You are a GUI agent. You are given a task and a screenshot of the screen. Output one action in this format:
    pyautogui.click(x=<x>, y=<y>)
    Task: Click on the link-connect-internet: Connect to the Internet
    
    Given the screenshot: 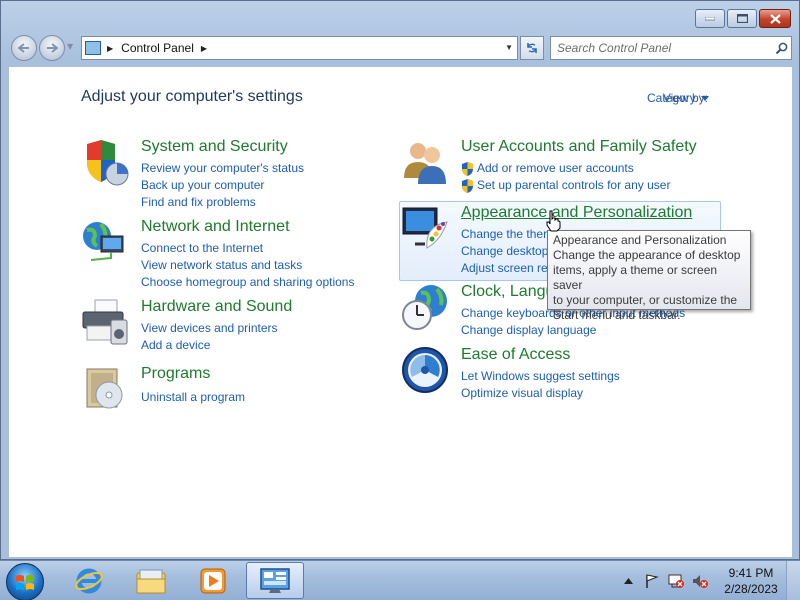 What is the action you would take?
    pyautogui.click(x=247, y=248)
    